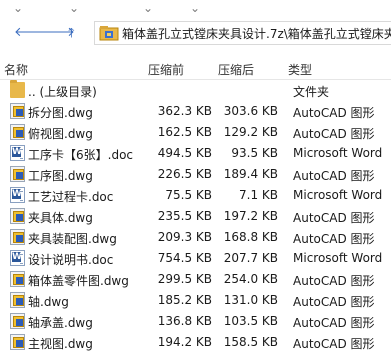  I want to click on file-name: 轴承盖.dwg, so click(60, 323).